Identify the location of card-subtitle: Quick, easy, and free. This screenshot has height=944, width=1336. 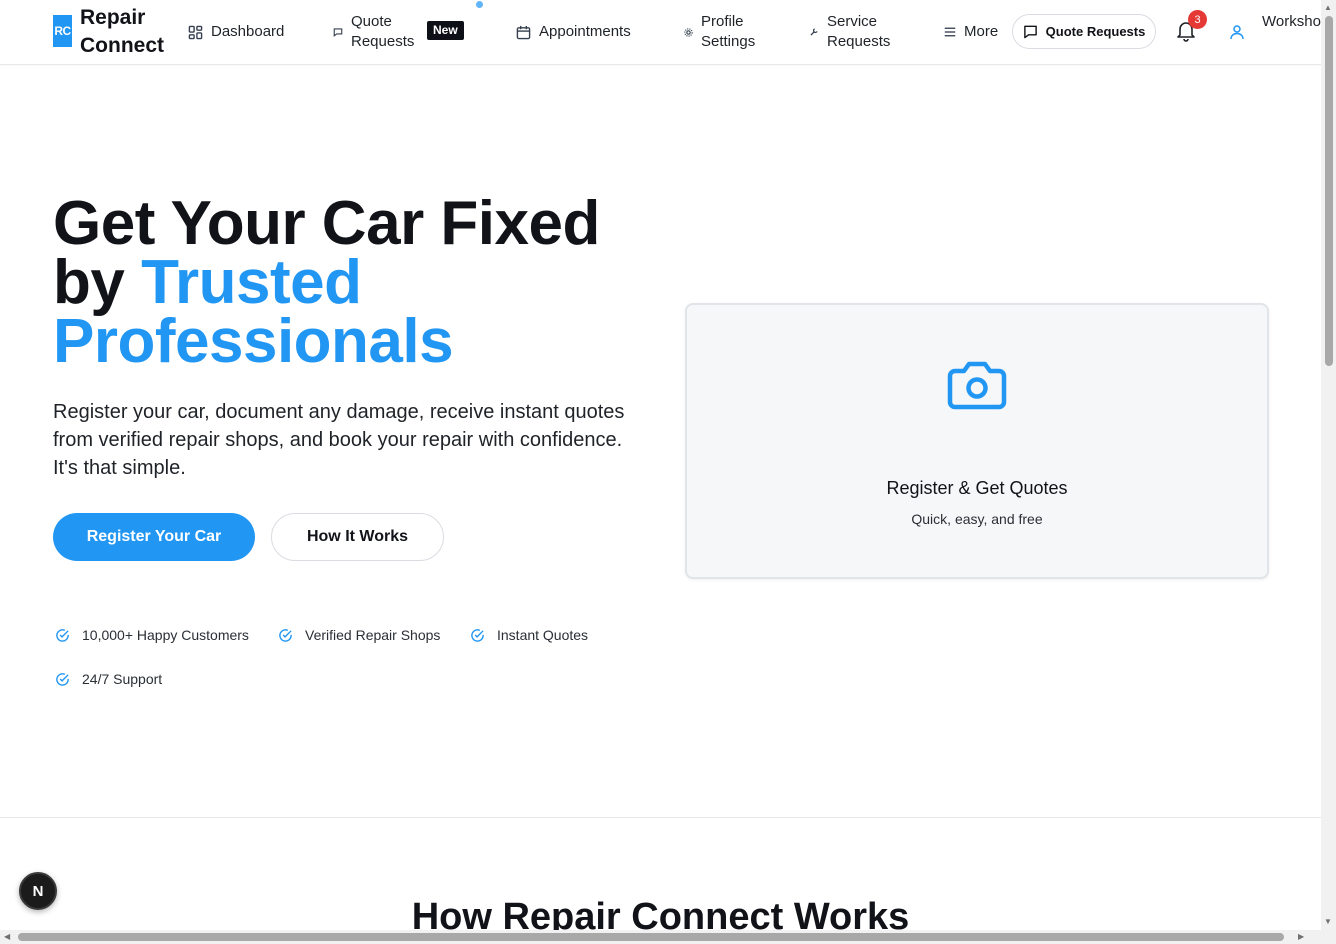
(977, 519).